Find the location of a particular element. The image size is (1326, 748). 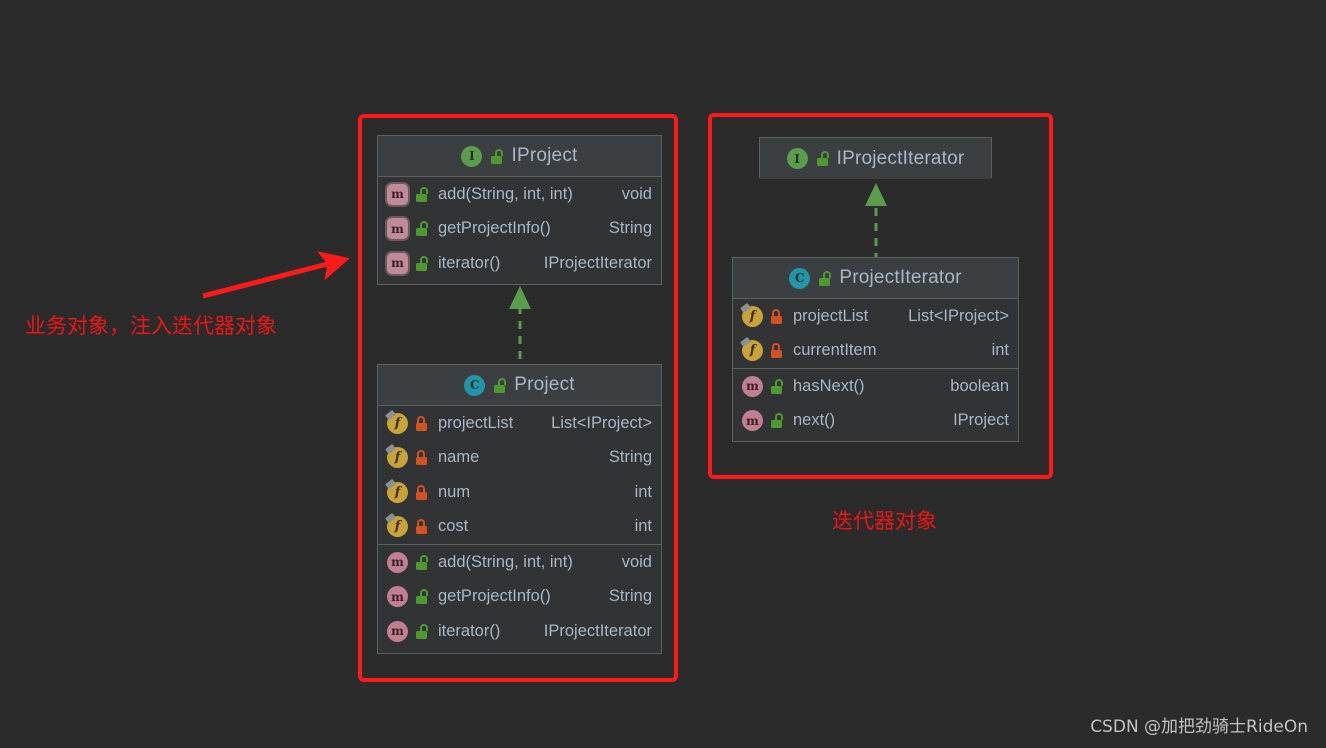

uml-member-row: f name String is located at coordinates (519, 458).